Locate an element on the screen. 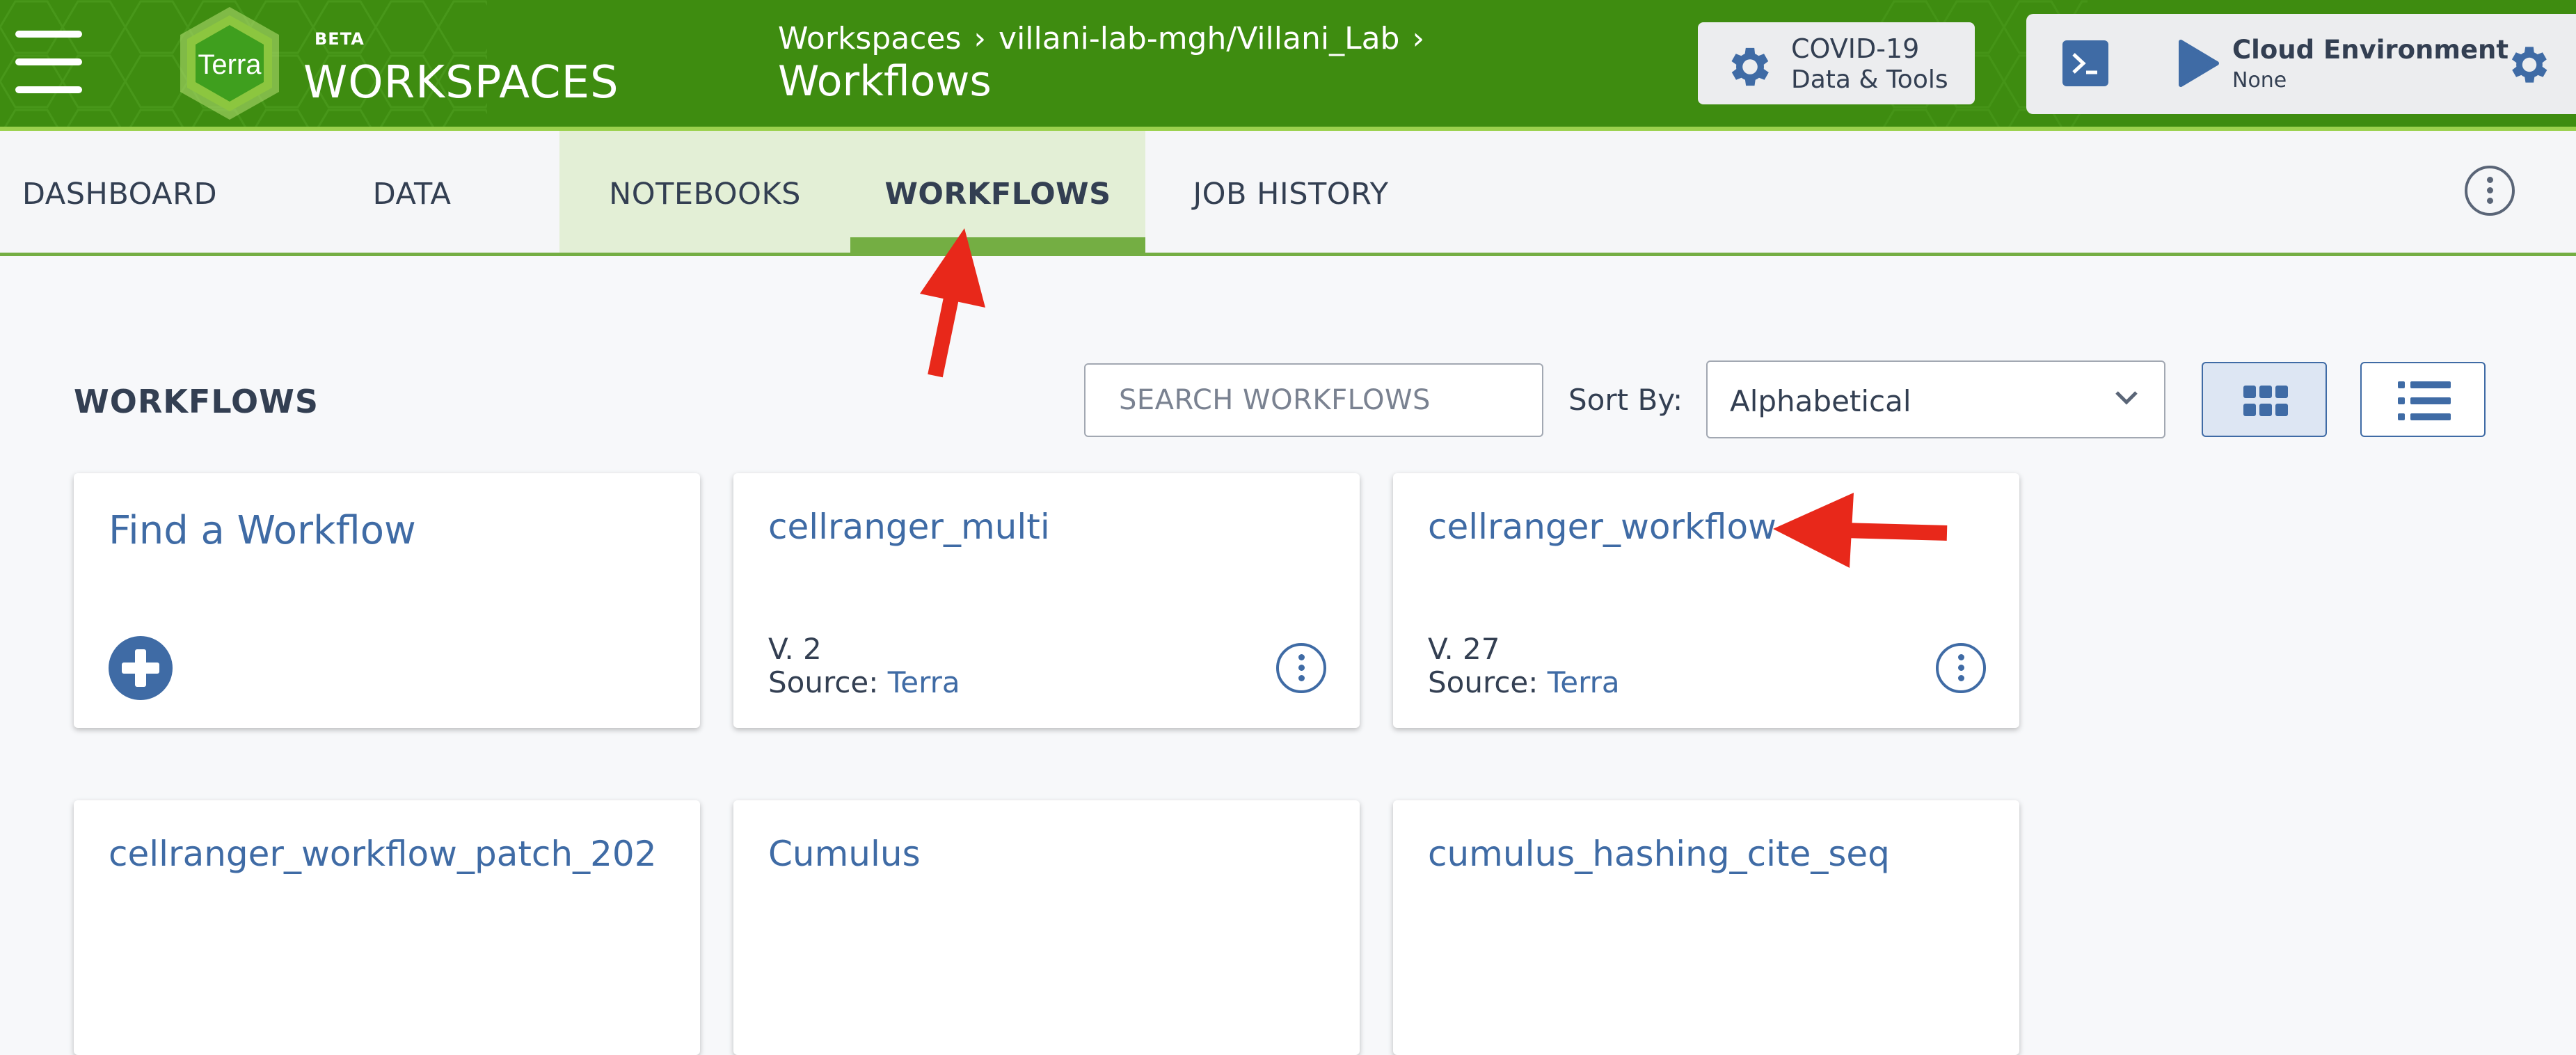 This screenshot has height=1055, width=2576. sort-by-label: Sort By: is located at coordinates (1625, 400).